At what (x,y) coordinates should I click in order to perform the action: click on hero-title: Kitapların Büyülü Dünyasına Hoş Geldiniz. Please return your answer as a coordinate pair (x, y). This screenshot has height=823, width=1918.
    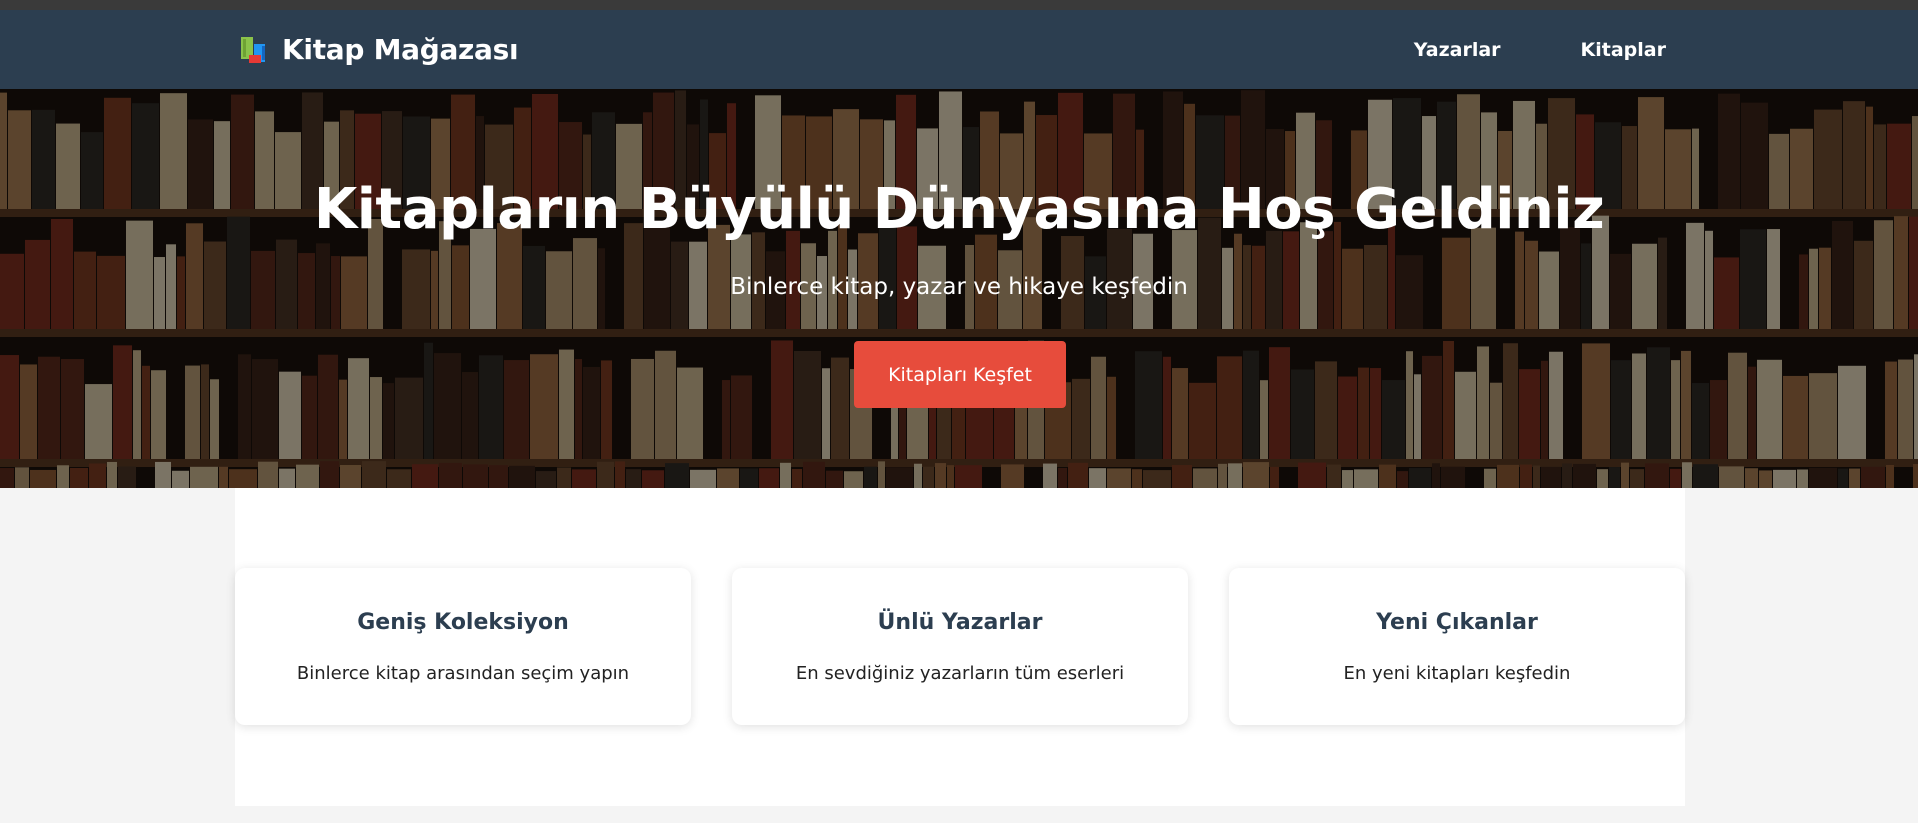
    Looking at the image, I should click on (959, 209).